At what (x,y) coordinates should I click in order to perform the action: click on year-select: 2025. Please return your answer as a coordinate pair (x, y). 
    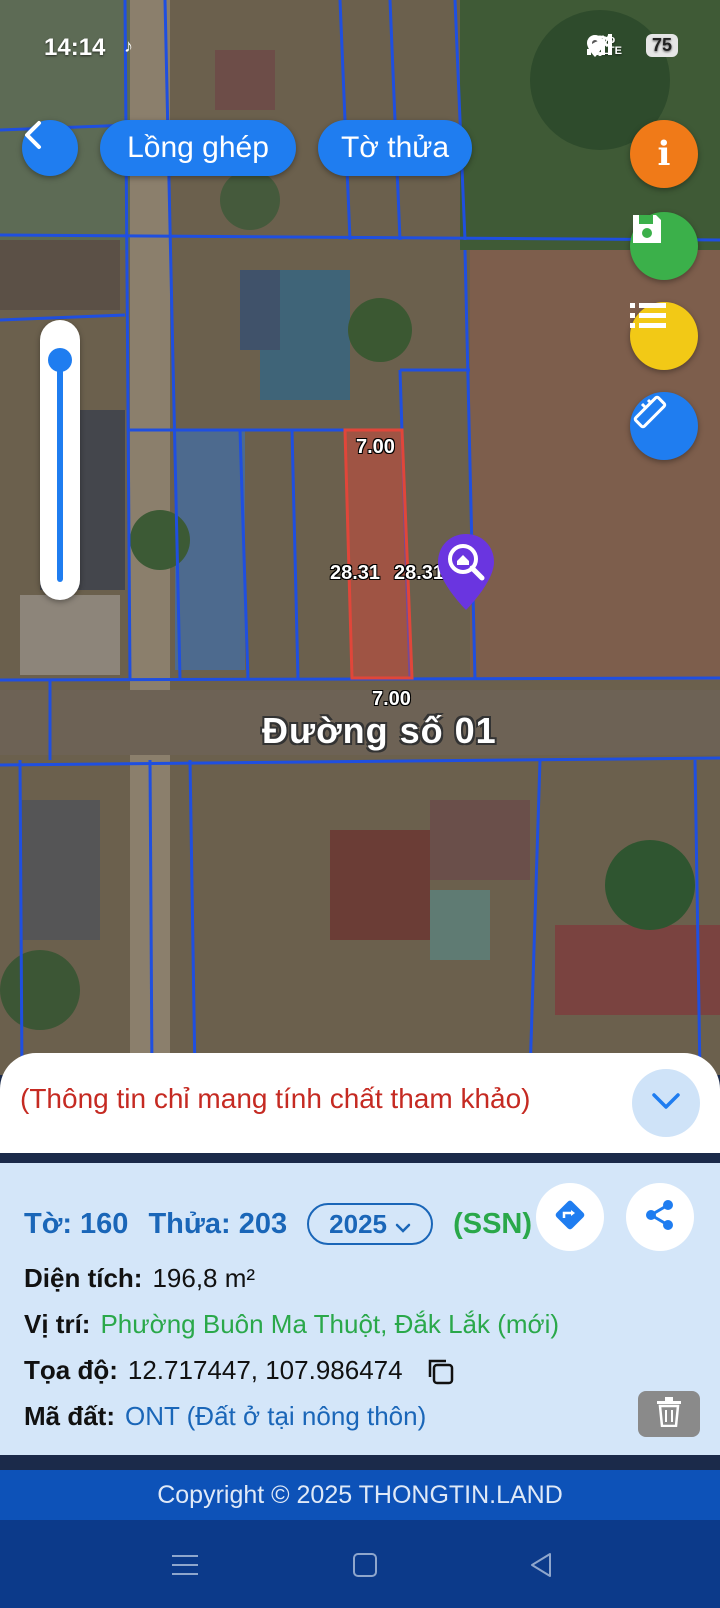
    Looking at the image, I should click on (370, 1224).